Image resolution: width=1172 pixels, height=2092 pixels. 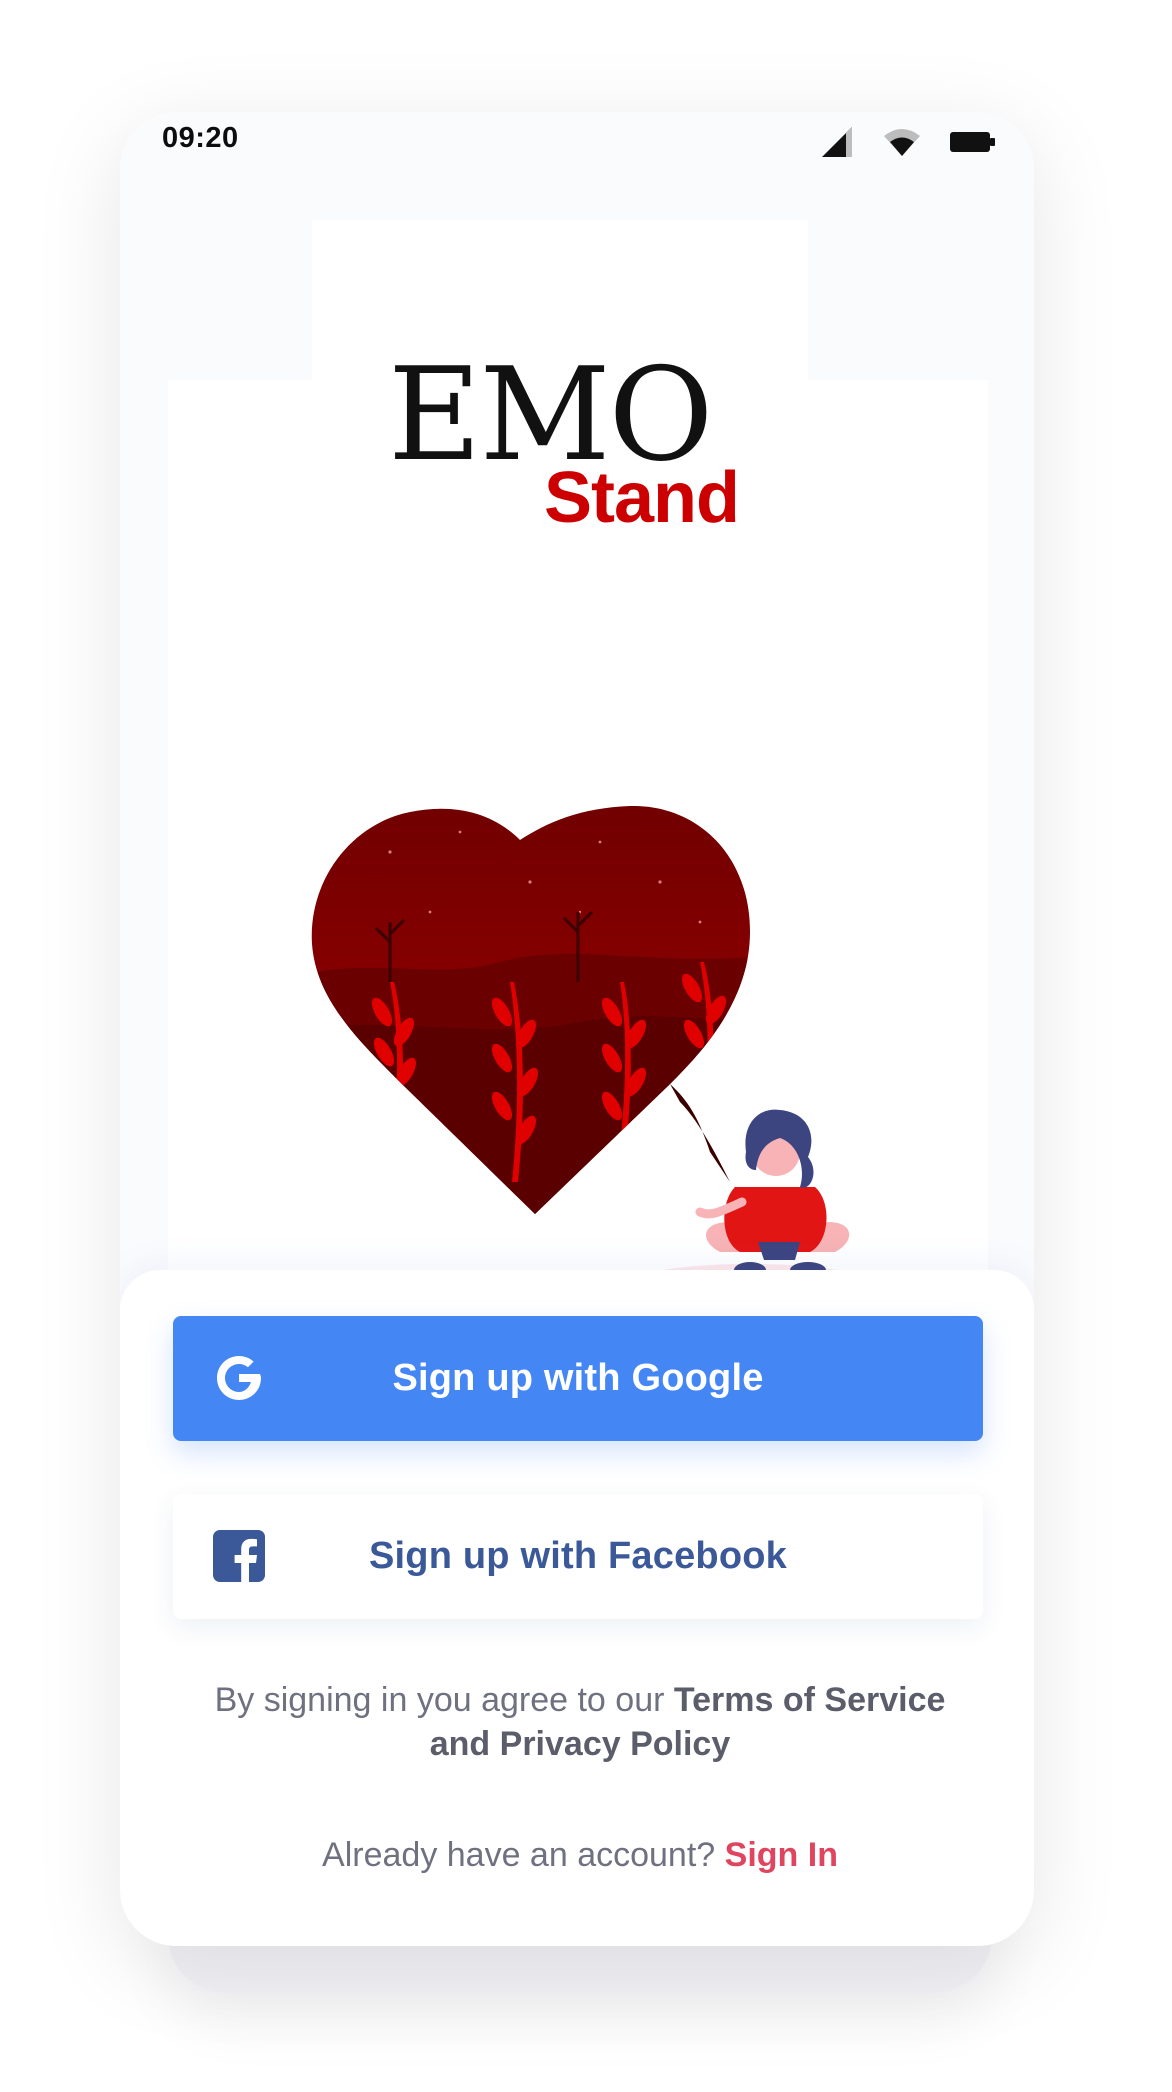 What do you see at coordinates (444, 1700) in the screenshot?
I see `terms-prefix: By signing in you agree to our` at bounding box center [444, 1700].